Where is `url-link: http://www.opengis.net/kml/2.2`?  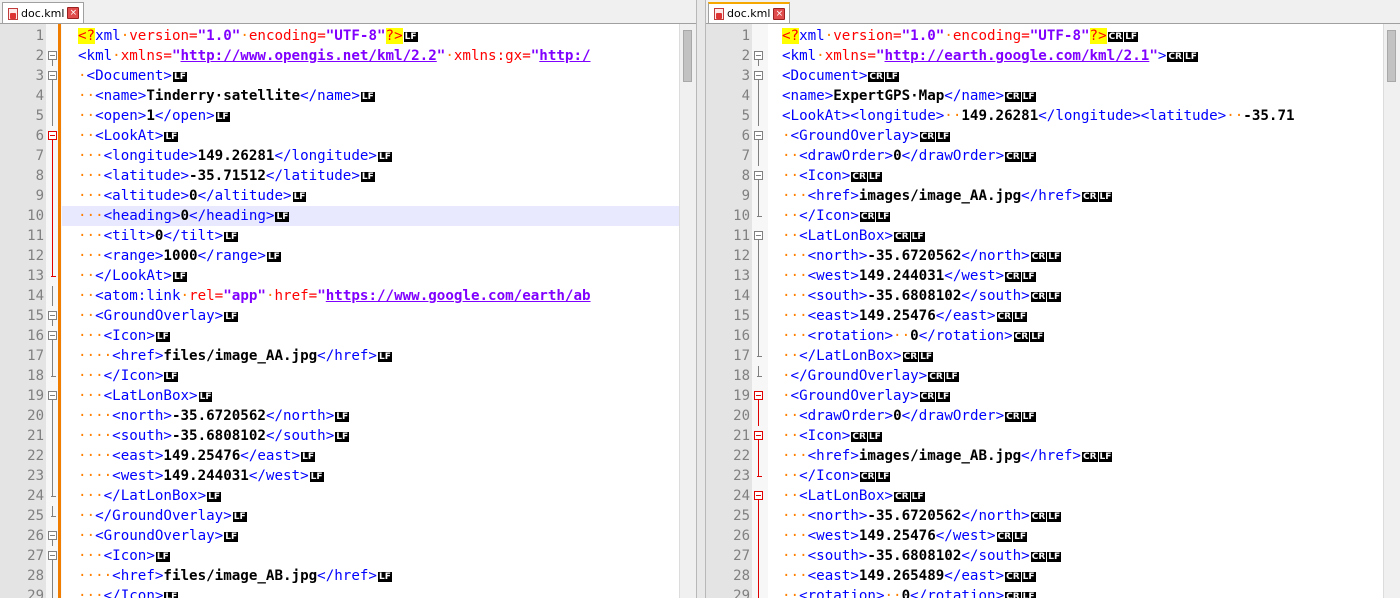
url-link: http://www.opengis.net/kml/2.2 is located at coordinates (309, 56).